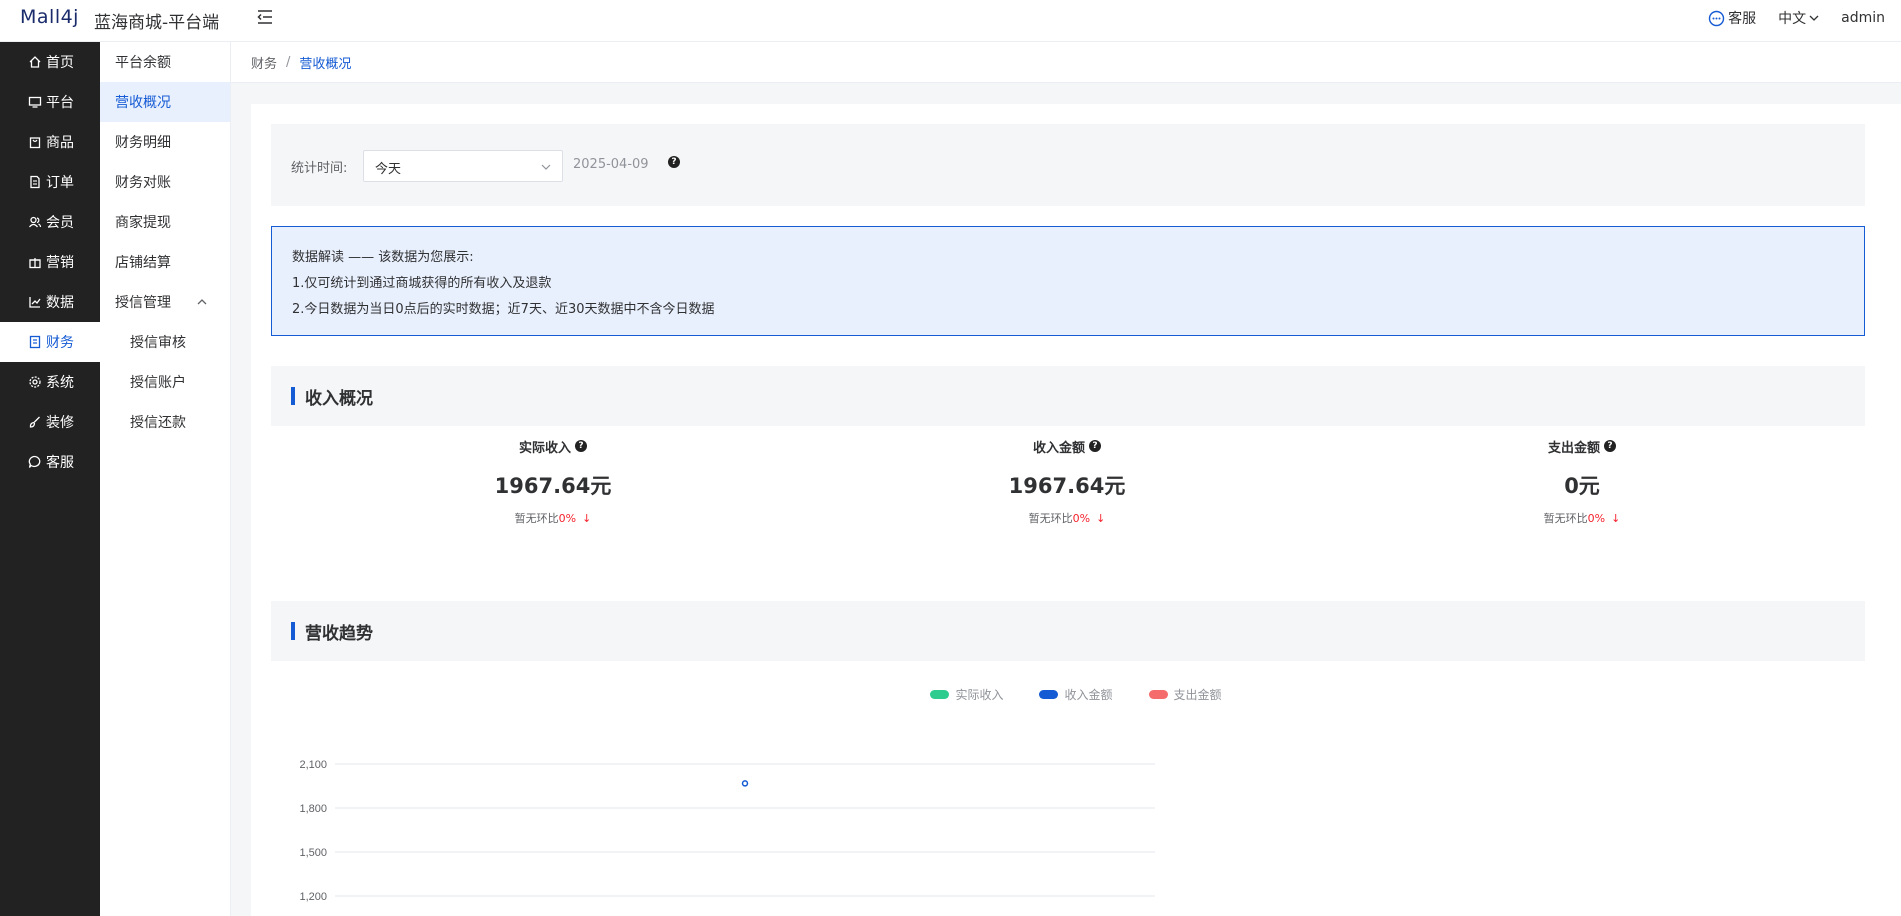 This screenshot has width=1901, height=916. What do you see at coordinates (60, 303) in the screenshot?
I see `nav-label: 数据` at bounding box center [60, 303].